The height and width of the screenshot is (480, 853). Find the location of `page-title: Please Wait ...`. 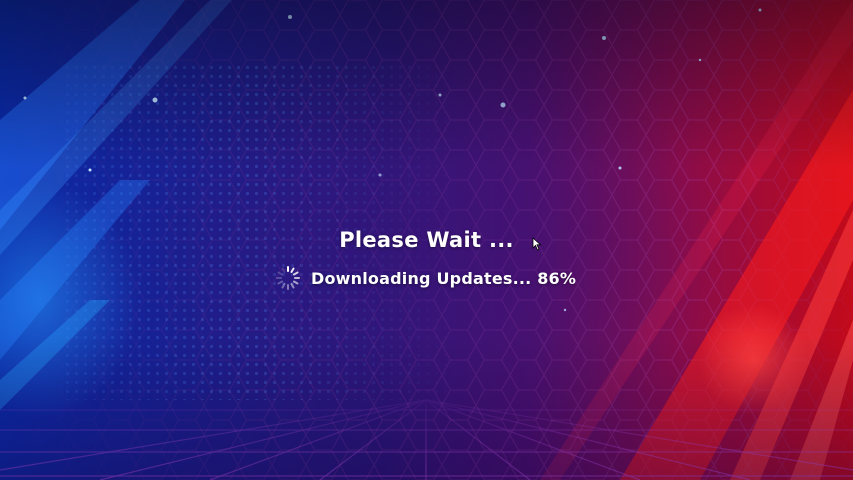

page-title: Please Wait ... is located at coordinates (426, 240).